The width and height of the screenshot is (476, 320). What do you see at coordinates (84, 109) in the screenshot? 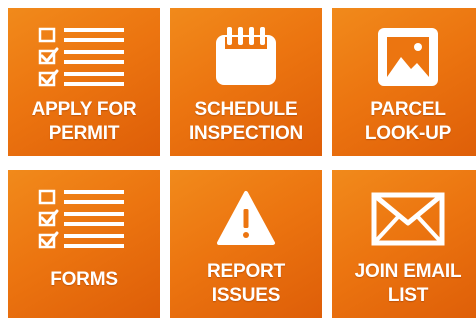
I see `tile-label-line1: APPLY FOR` at bounding box center [84, 109].